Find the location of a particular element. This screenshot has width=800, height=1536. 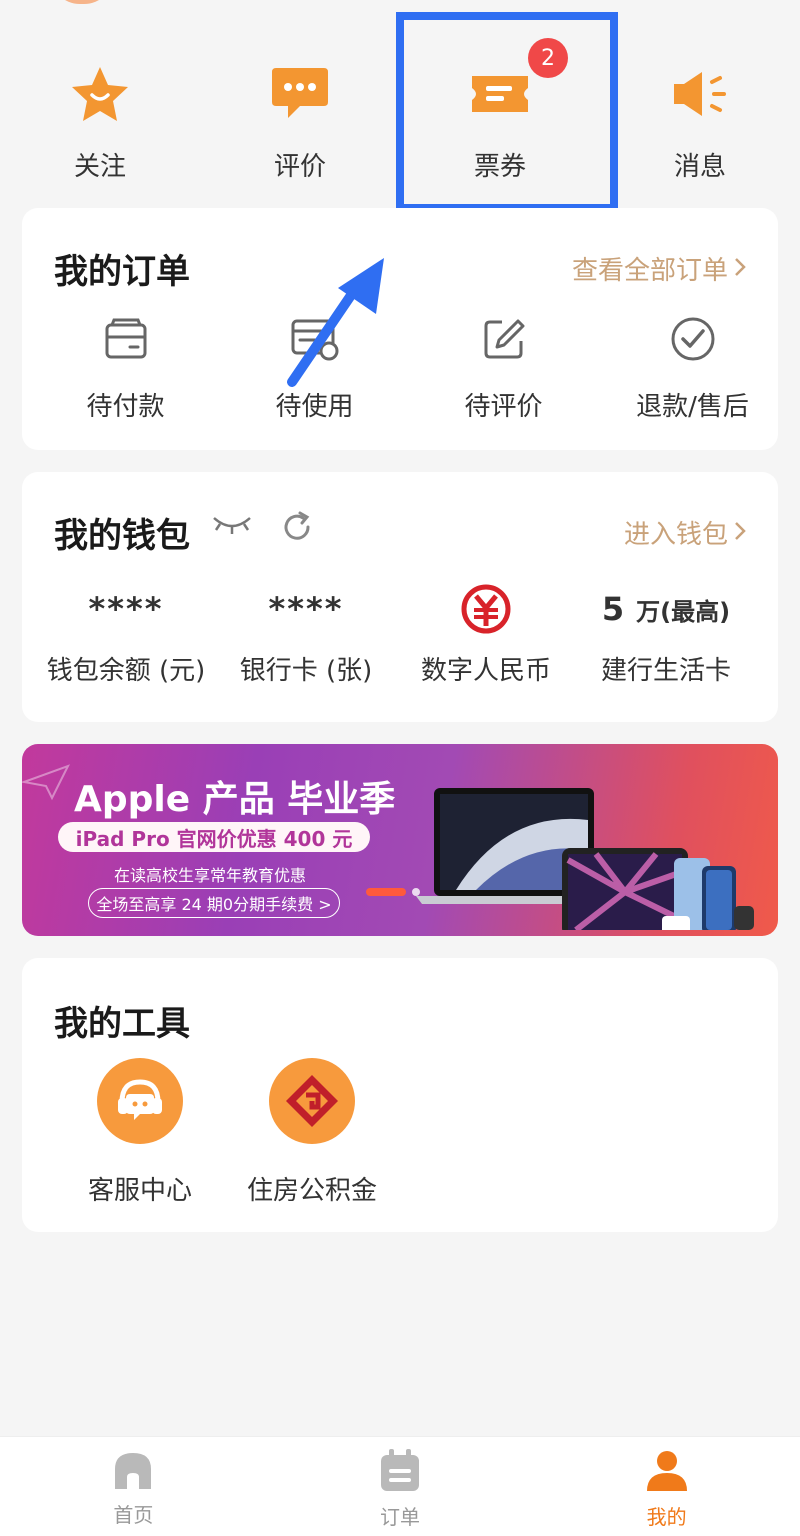

tool-label: 住房公积金 is located at coordinates (311, 1191).